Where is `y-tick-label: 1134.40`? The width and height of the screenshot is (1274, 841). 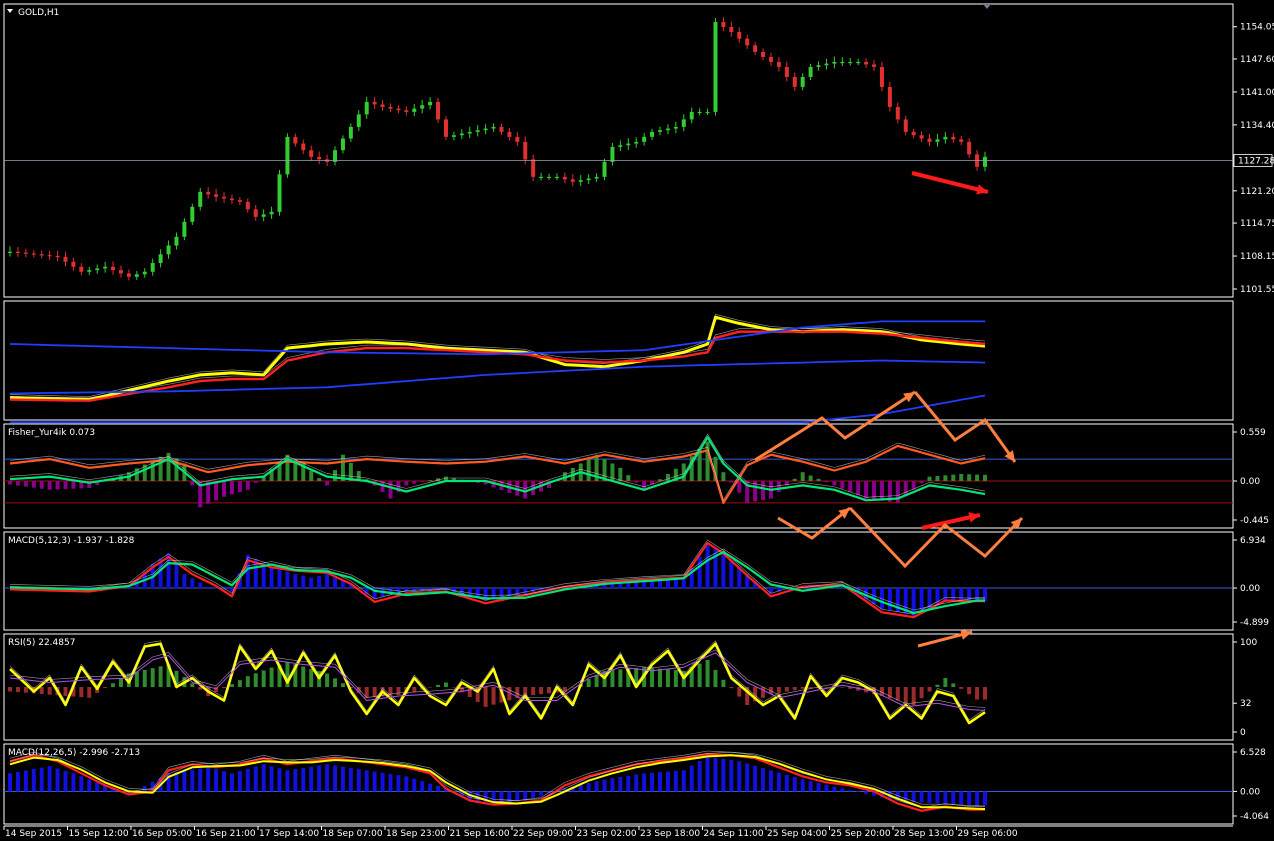 y-tick-label: 1134.40 is located at coordinates (1257, 126).